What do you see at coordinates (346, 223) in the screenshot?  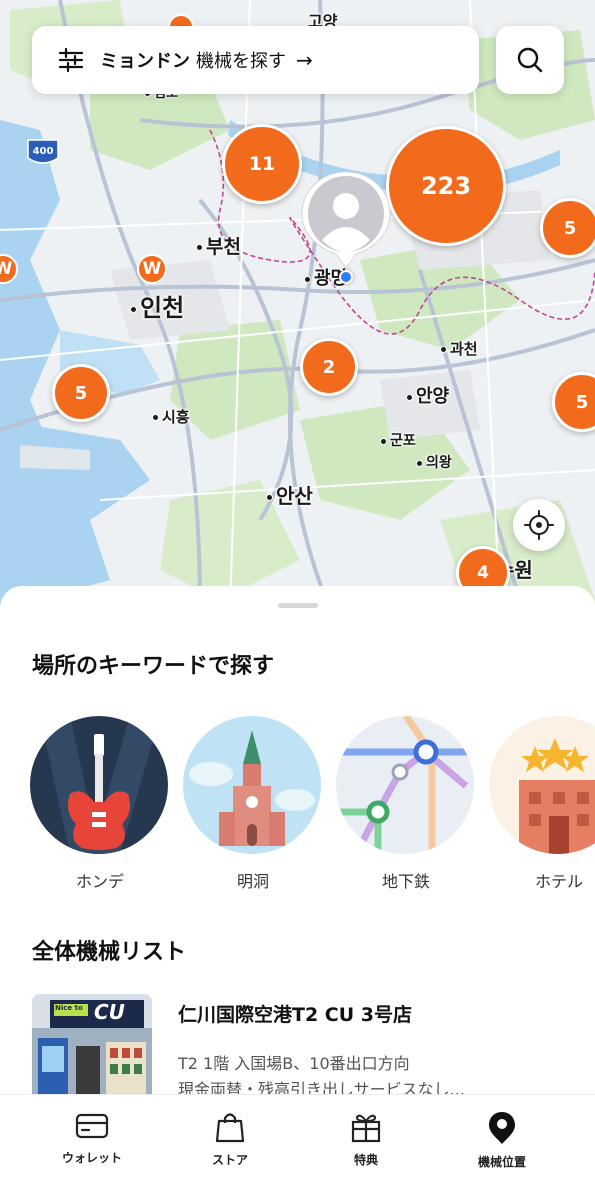 I see `user-avatar-pin-icon` at bounding box center [346, 223].